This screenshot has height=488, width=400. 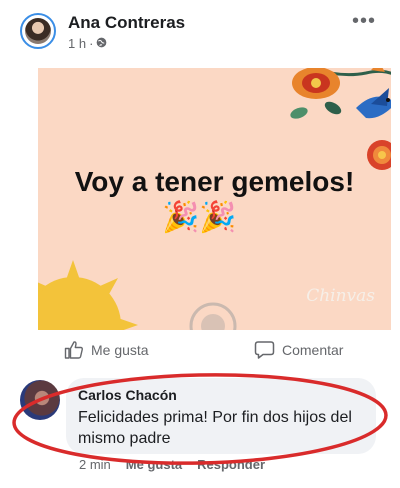 What do you see at coordinates (213, 316) in the screenshot?
I see `watermark-seal-icon` at bounding box center [213, 316].